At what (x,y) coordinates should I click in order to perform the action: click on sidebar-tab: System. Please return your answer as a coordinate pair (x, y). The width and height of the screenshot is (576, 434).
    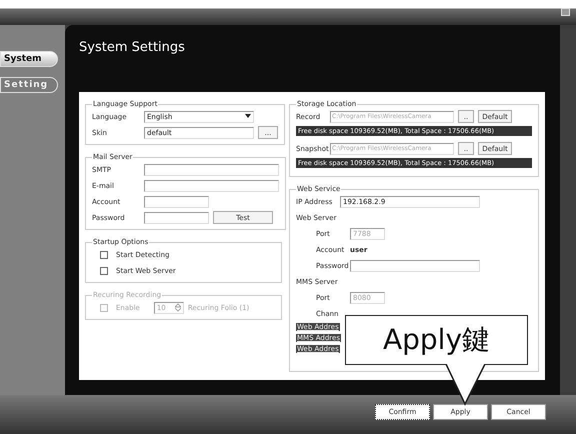
    Looking at the image, I should click on (29, 59).